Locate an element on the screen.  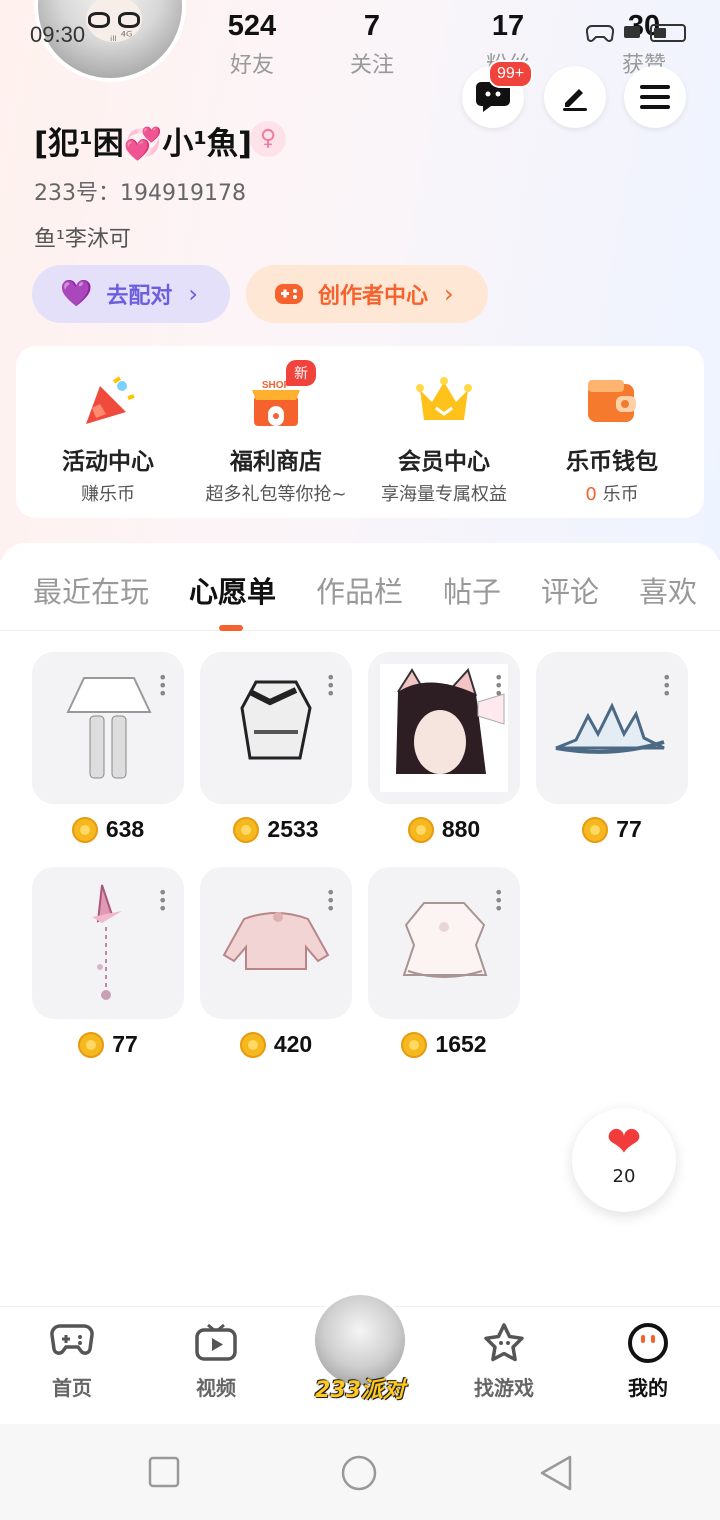
nav-label: 我的 is located at coordinates (648, 1388).